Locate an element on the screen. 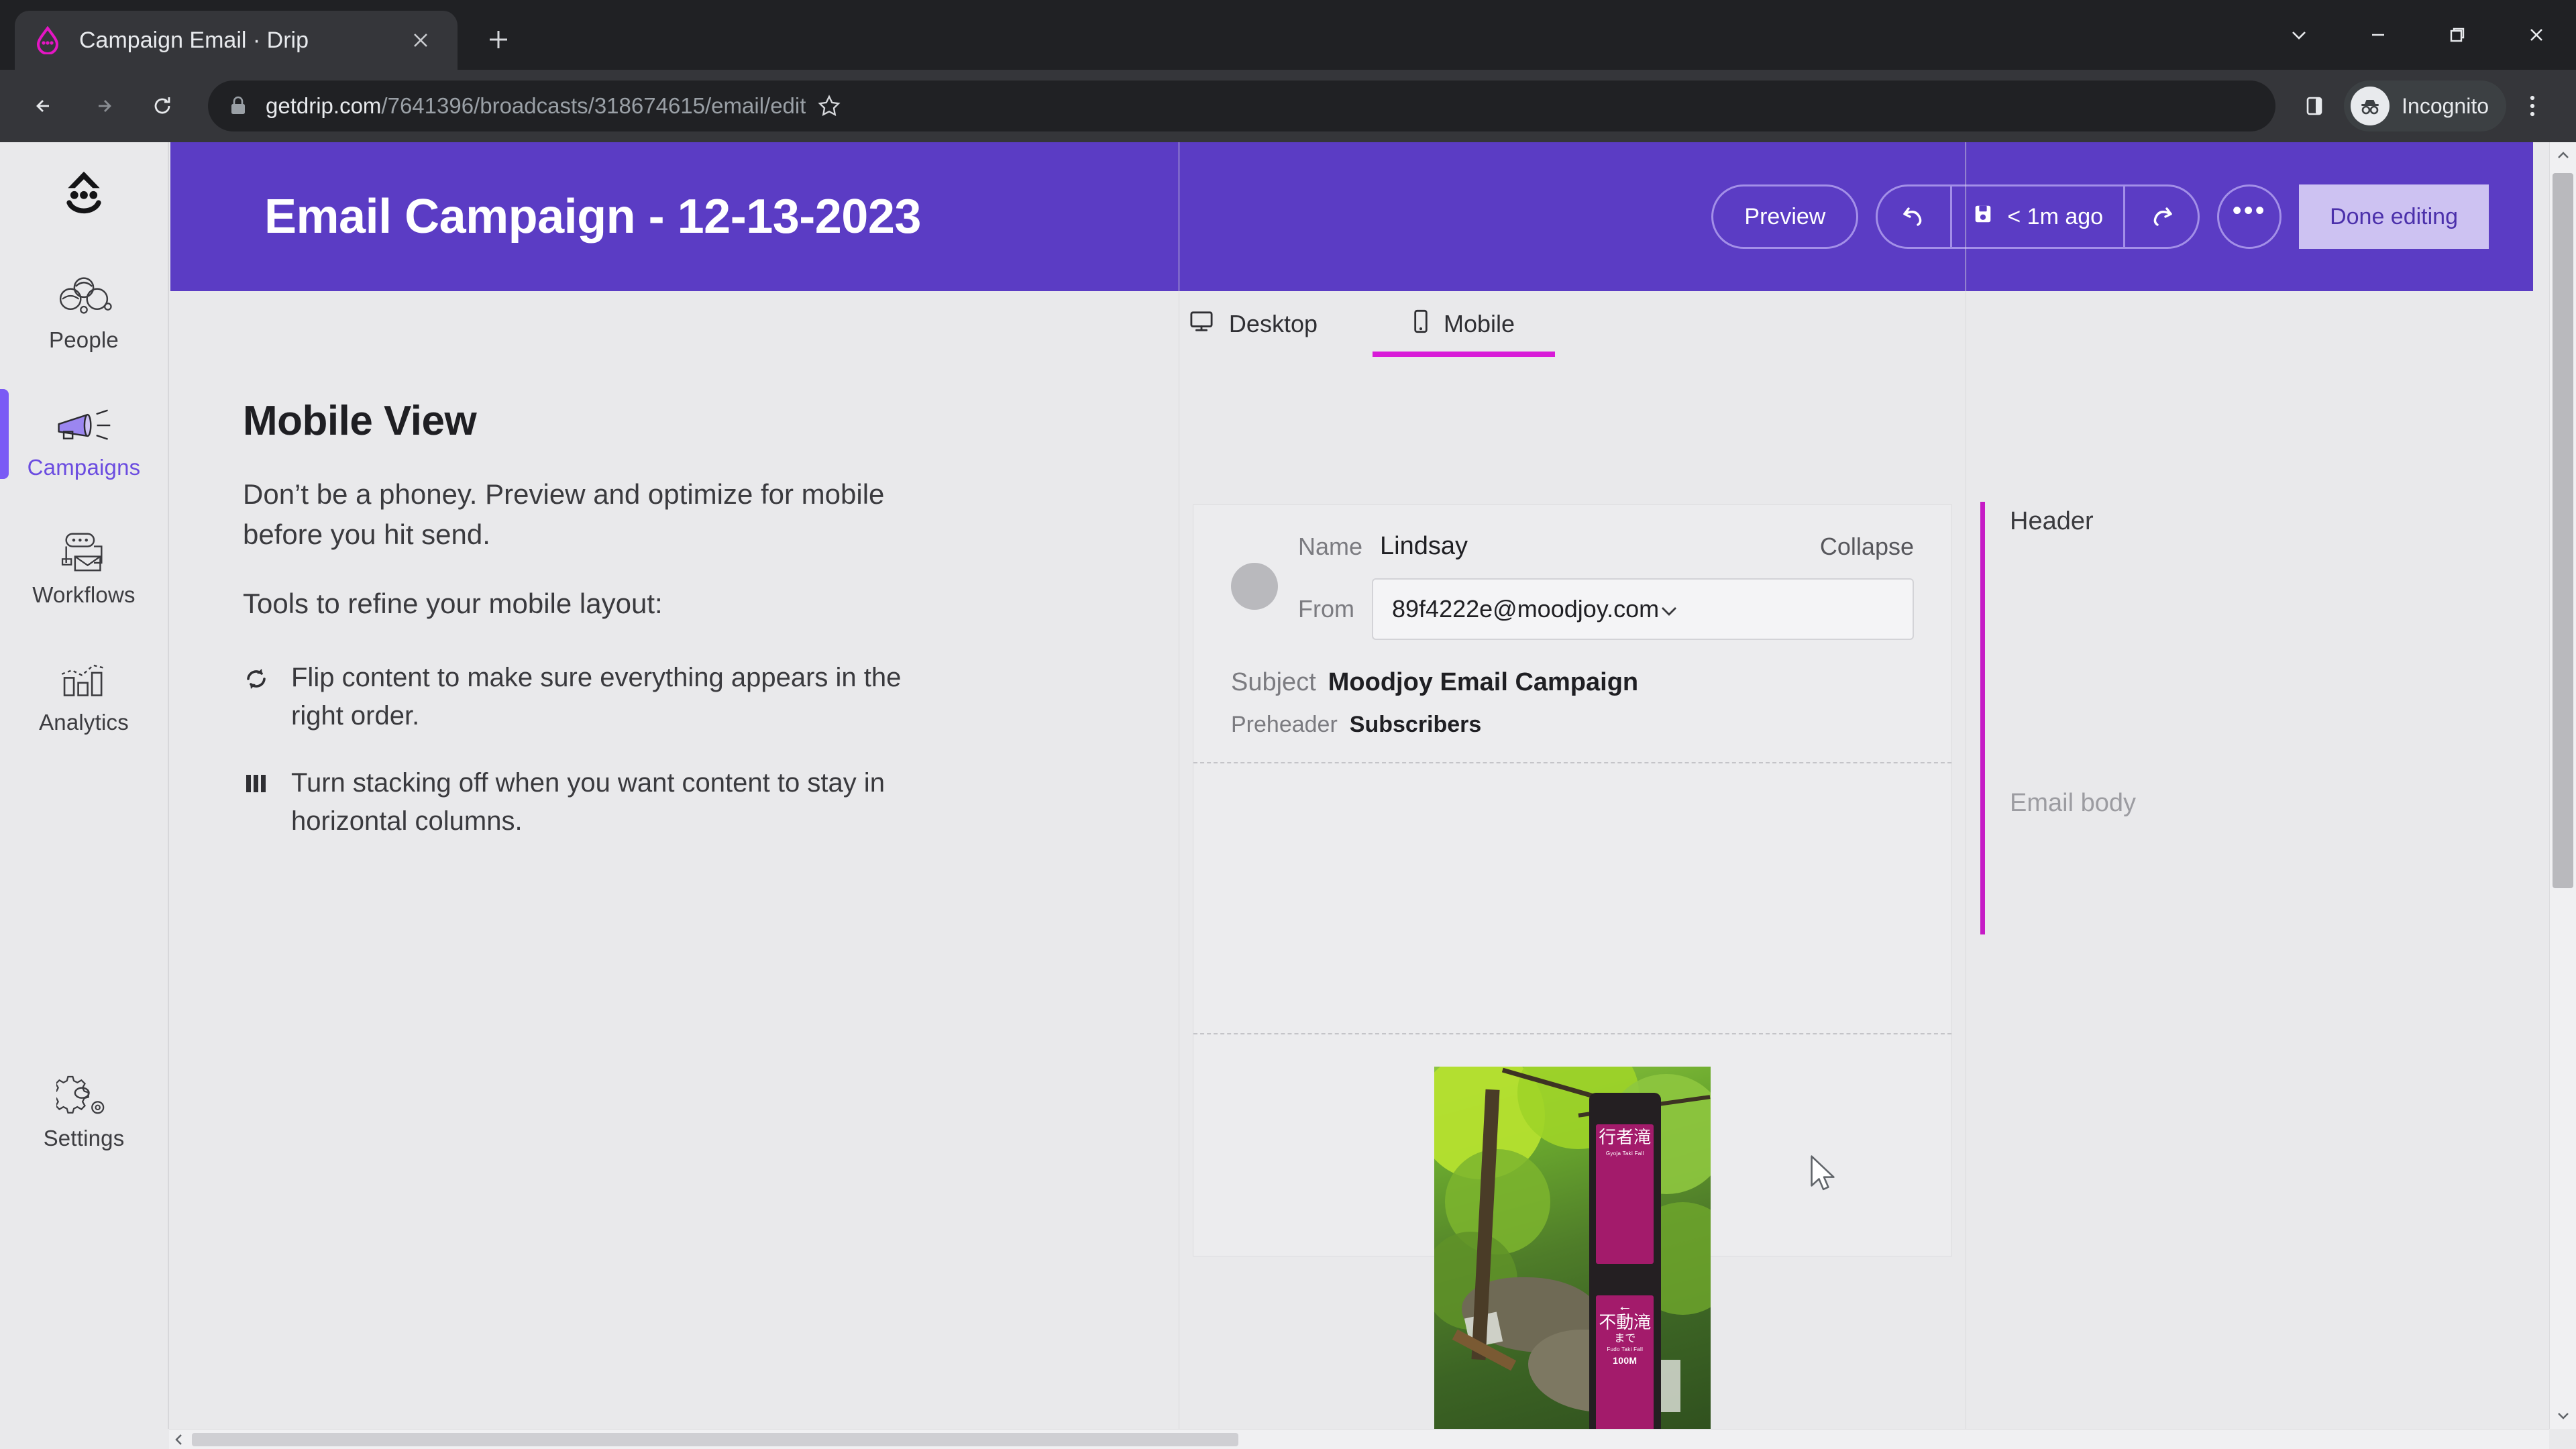  email-header-slot is located at coordinates (1572, 898).